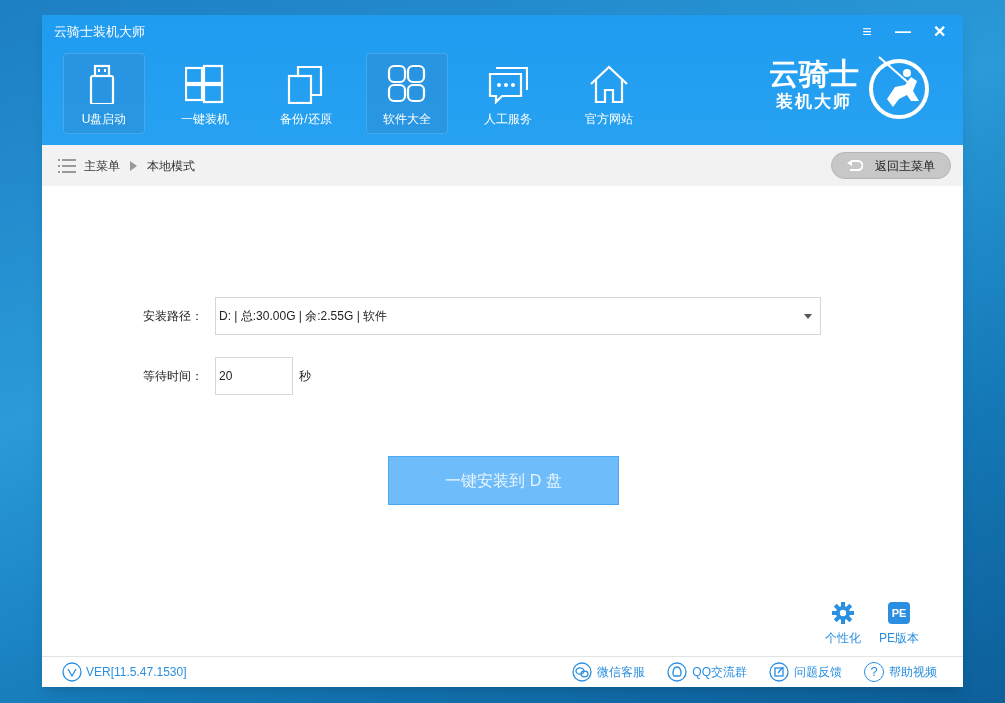 The width and height of the screenshot is (1005, 703). I want to click on close-button: ✕, so click(939, 32).